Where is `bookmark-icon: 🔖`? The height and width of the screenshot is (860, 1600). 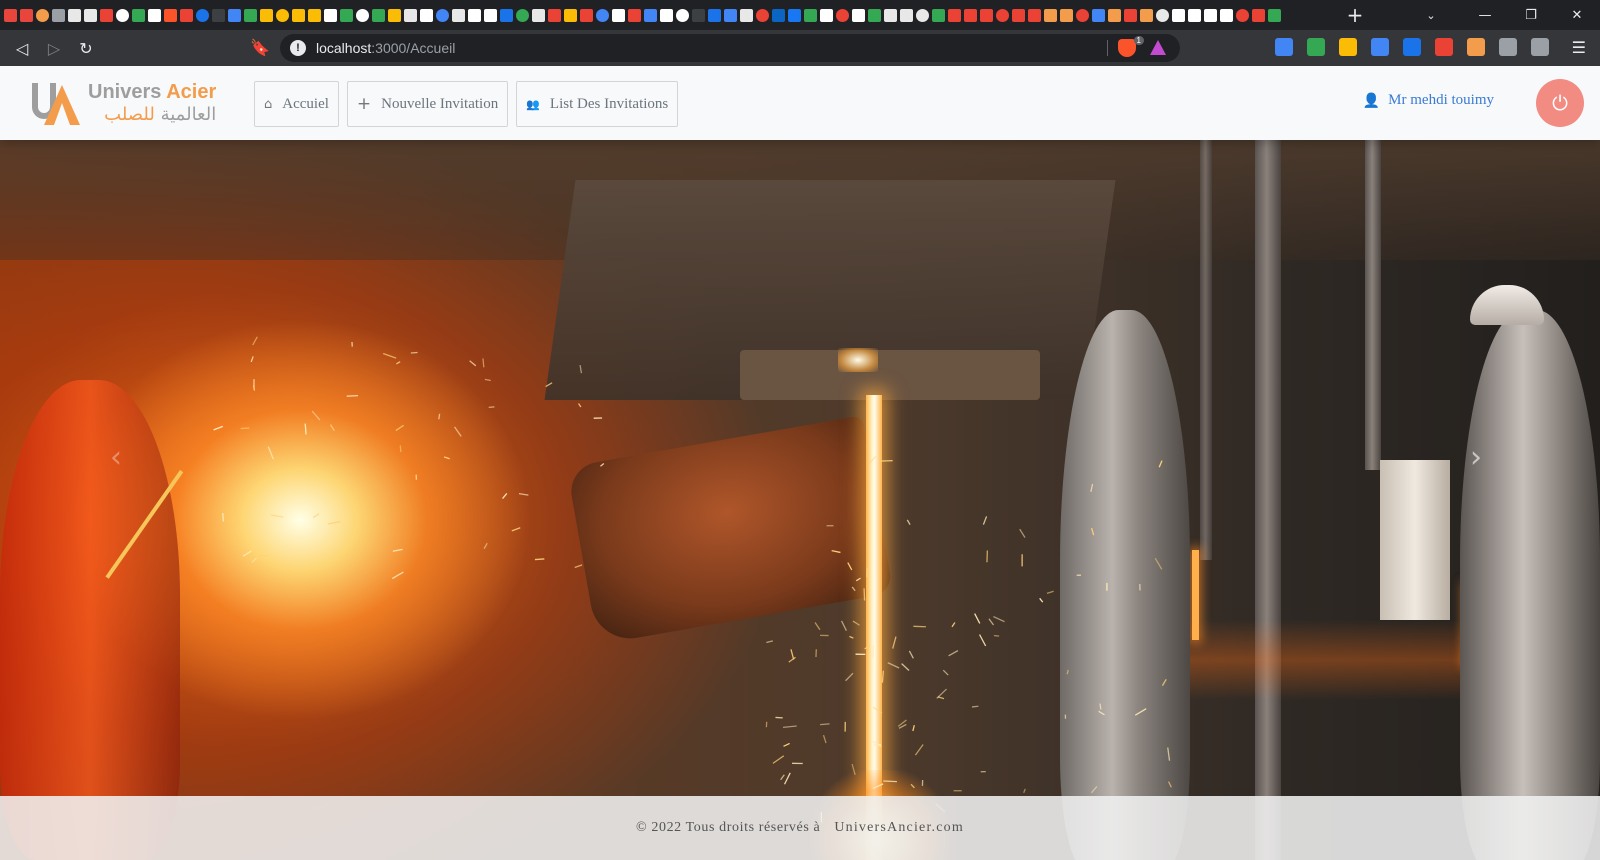 bookmark-icon: 🔖 is located at coordinates (260, 47).